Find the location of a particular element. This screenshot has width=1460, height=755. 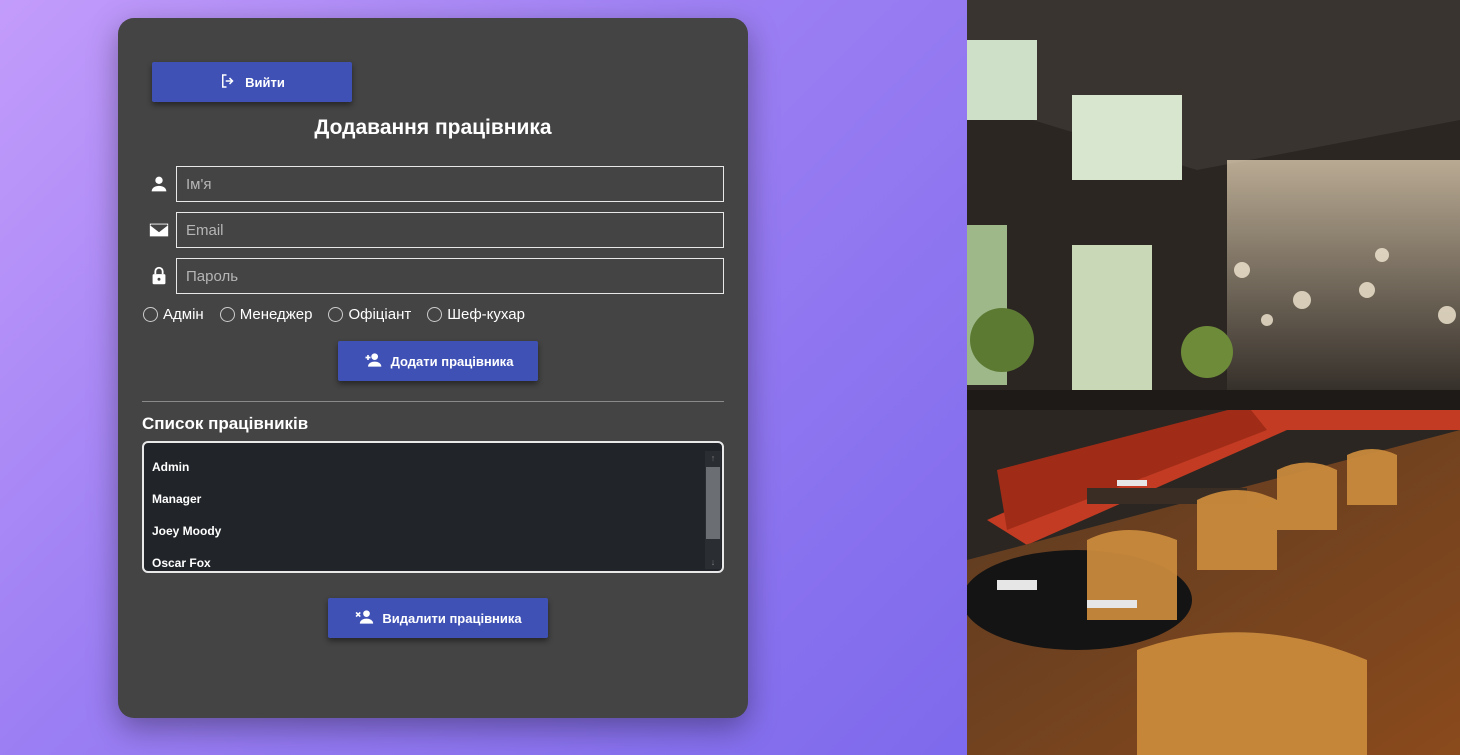

radio-waiter is located at coordinates (336, 314).